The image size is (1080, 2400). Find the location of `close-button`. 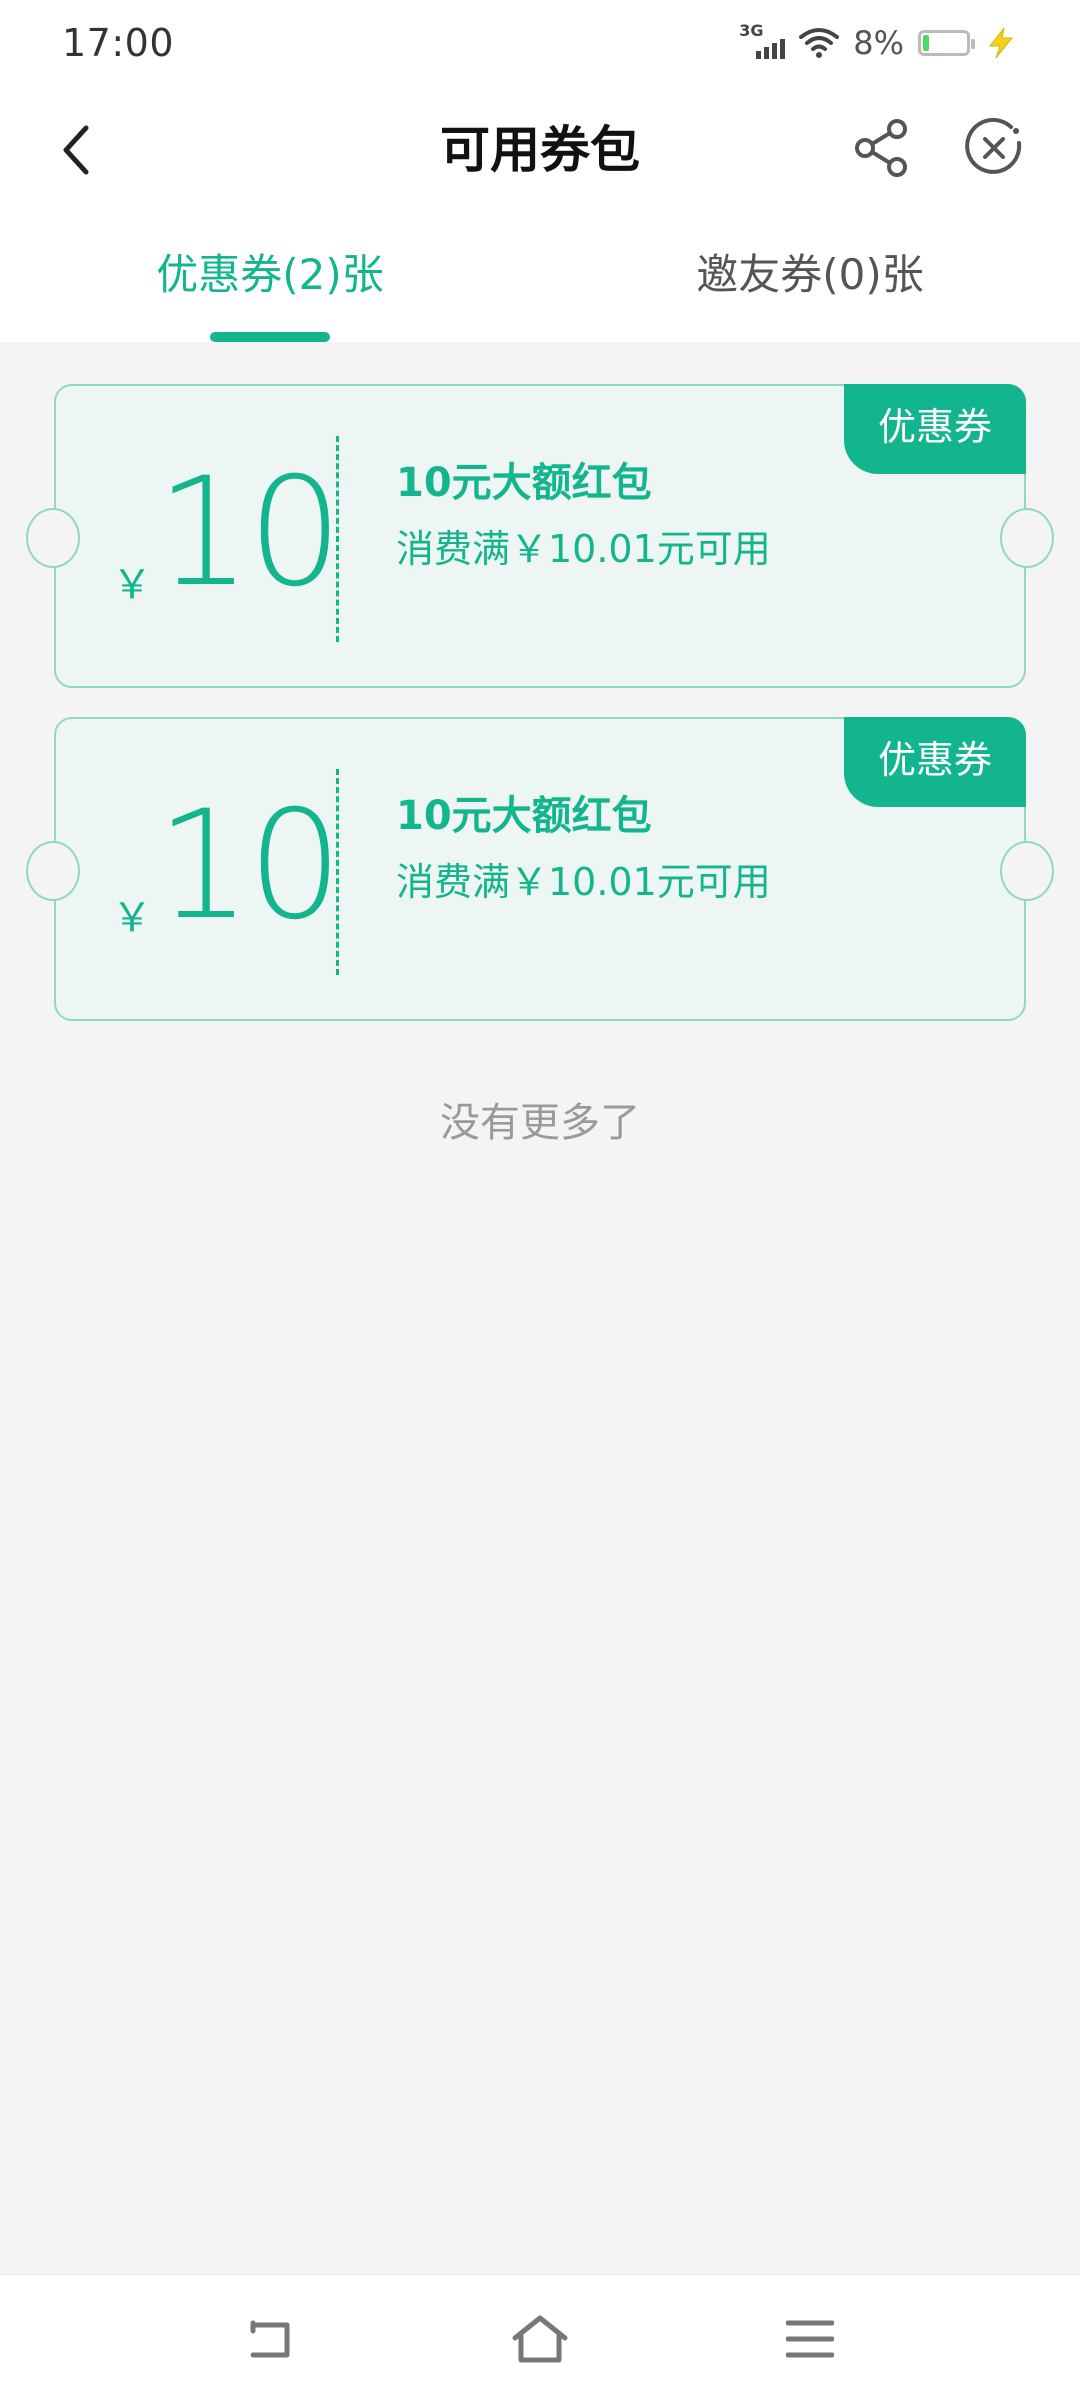

close-button is located at coordinates (994, 148).